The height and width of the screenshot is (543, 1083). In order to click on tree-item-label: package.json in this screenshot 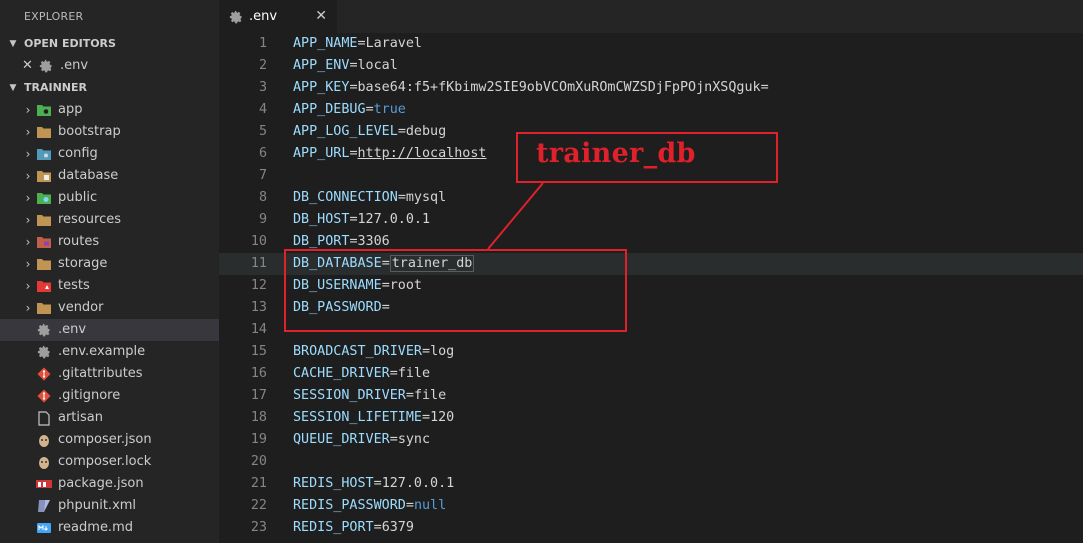, I will do `click(101, 483)`.